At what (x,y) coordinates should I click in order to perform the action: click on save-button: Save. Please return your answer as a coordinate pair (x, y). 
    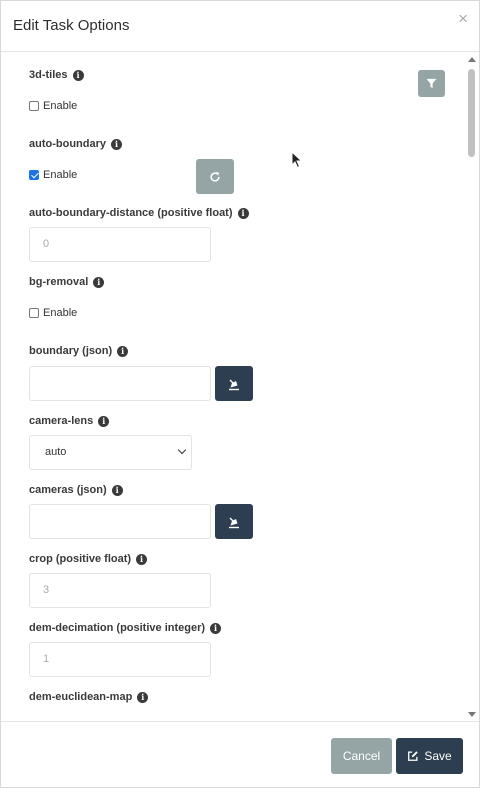
    Looking at the image, I should click on (429, 756).